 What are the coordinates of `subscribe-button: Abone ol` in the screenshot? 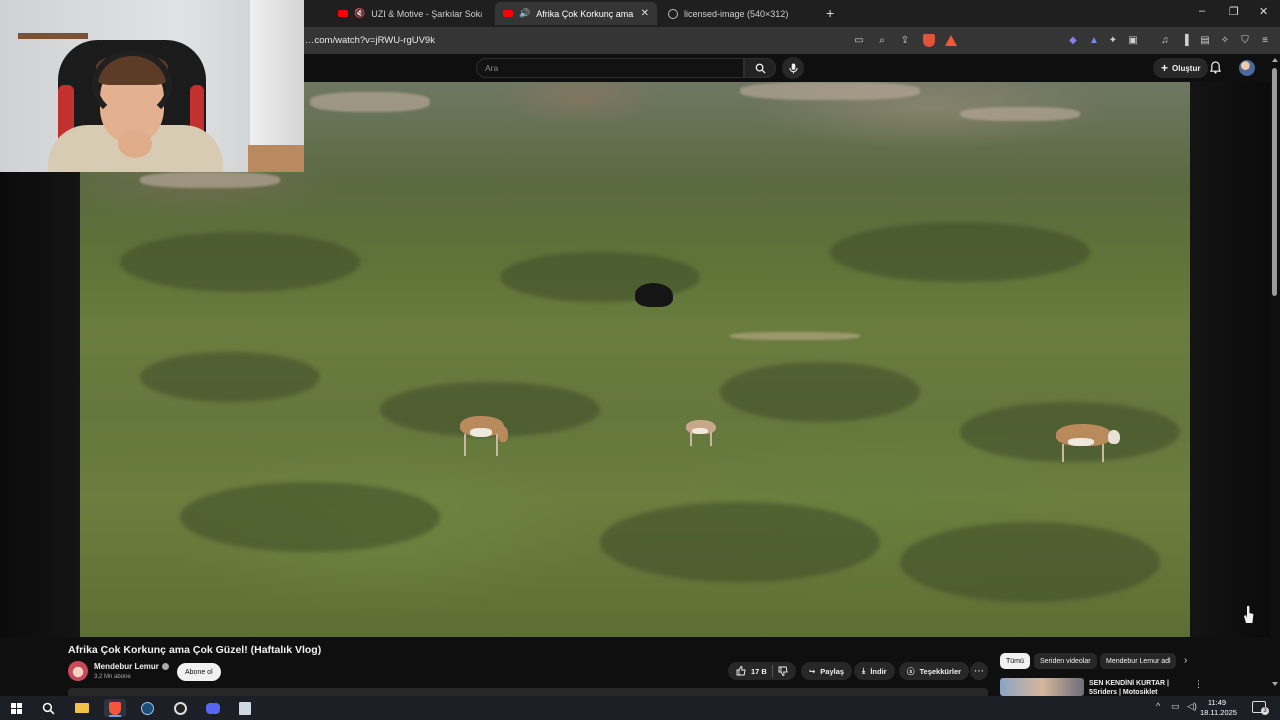 It's located at (199, 672).